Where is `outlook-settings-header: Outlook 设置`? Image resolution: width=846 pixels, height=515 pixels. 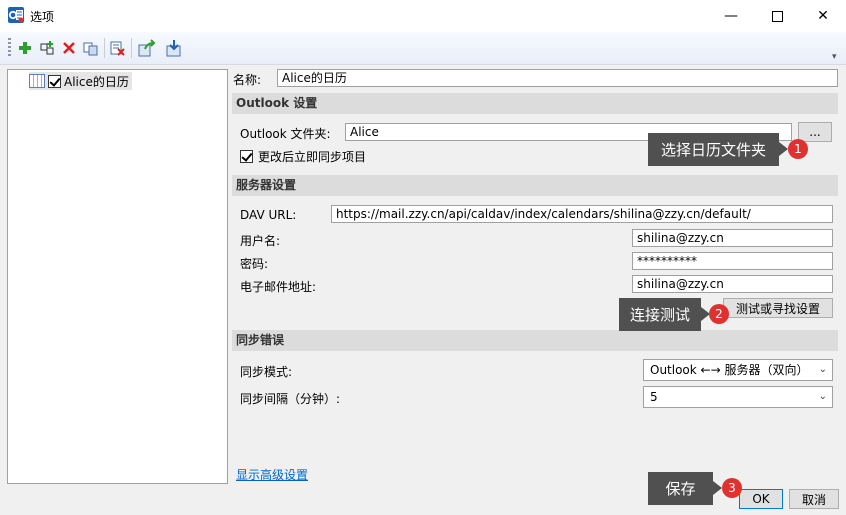 outlook-settings-header: Outlook 设置 is located at coordinates (535, 103).